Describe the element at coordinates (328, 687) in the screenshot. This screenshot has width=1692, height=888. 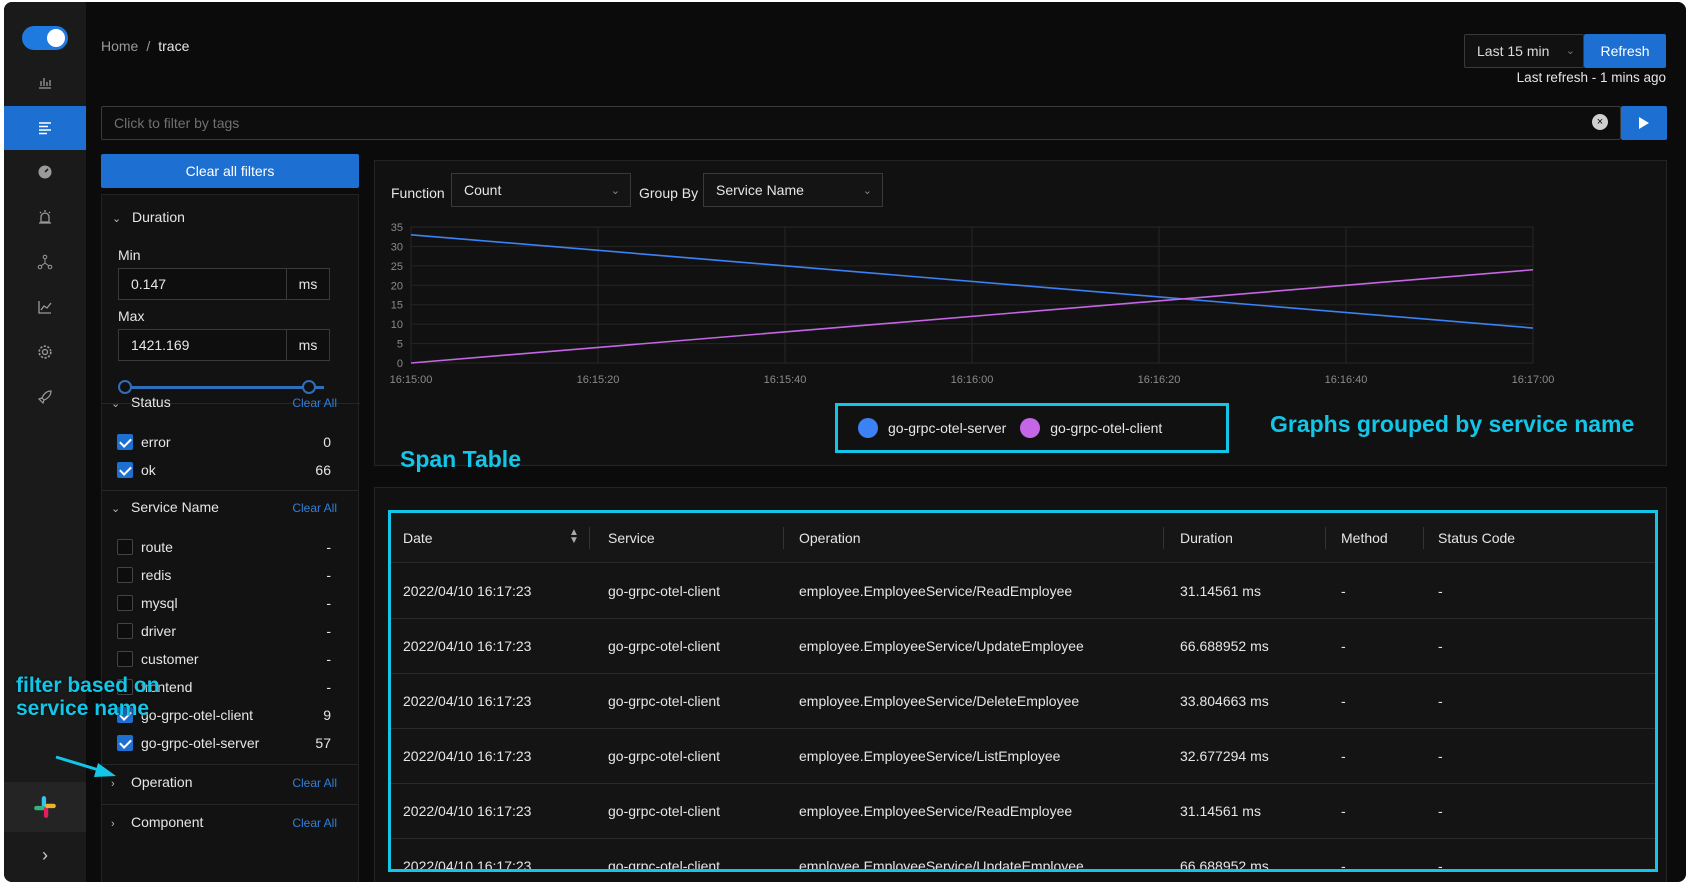
I see `service-count: -` at that location.